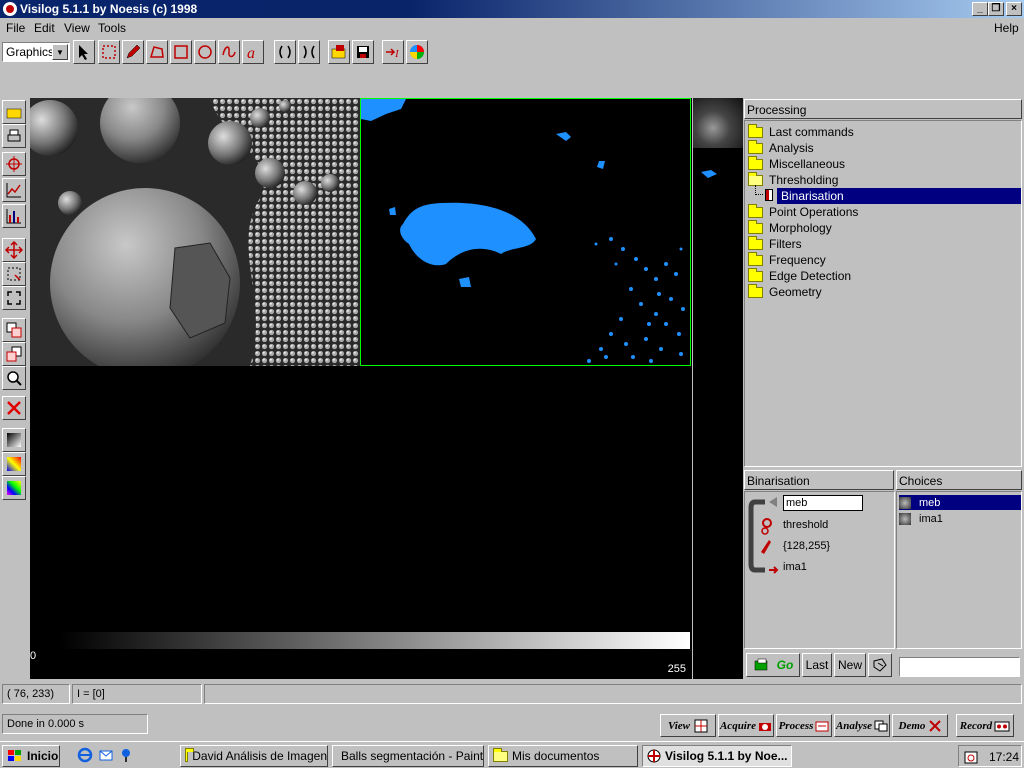  I want to click on channels-icon, so click(127, 755).